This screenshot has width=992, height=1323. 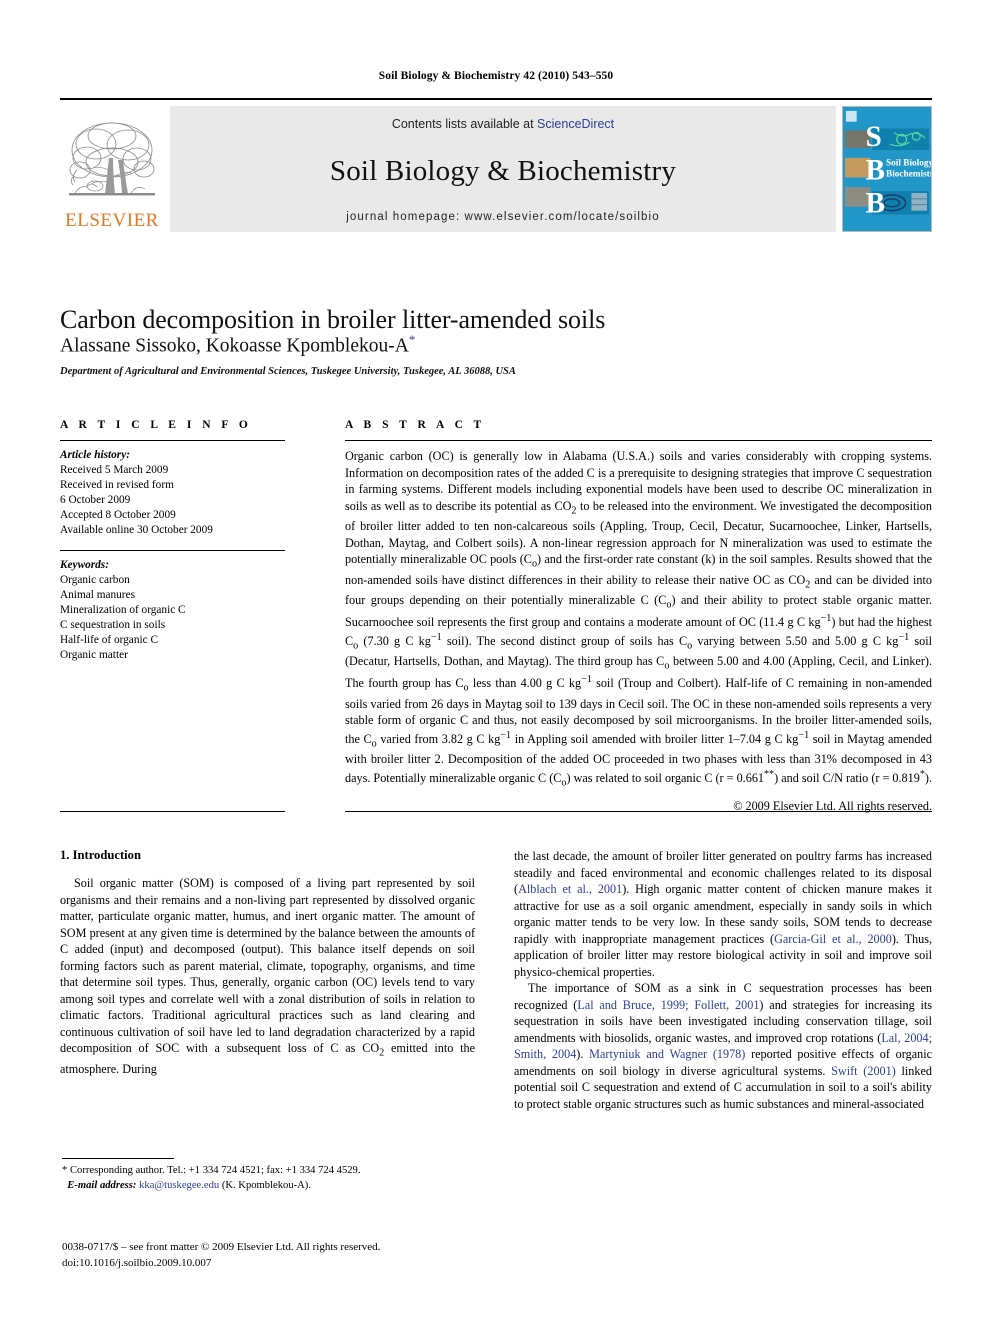 I want to click on keyword-item: Mineralization of organic C, so click(x=123, y=610).